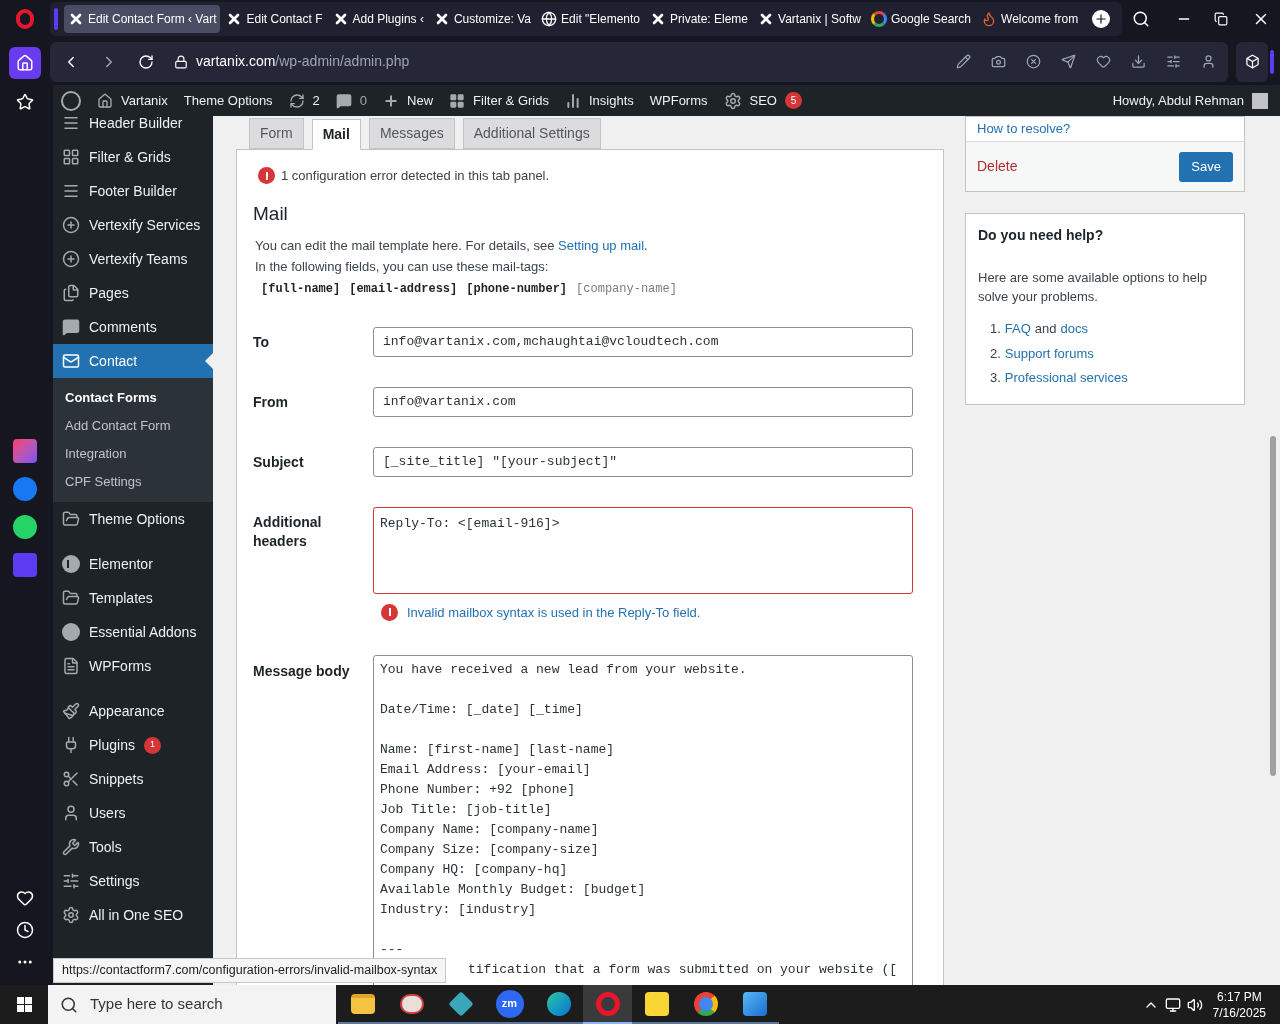 The image size is (1280, 1024). I want to click on sidebar-label: WPForms, so click(120, 666).